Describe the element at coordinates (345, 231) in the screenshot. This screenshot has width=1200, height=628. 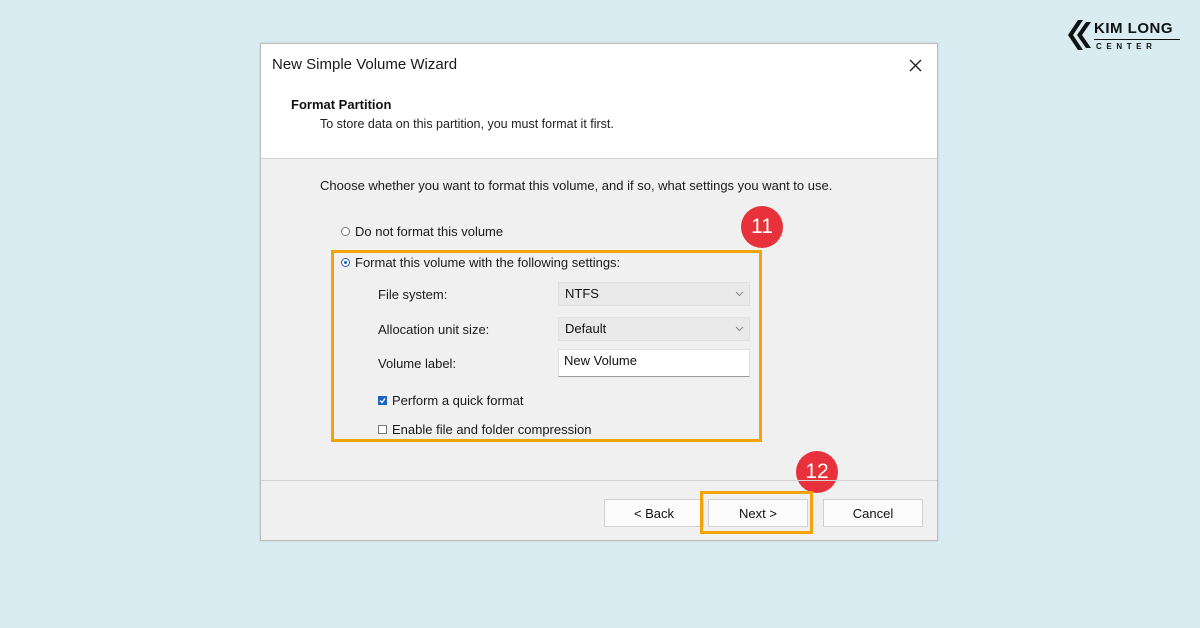
I see `radio-no-format-indicator` at that location.